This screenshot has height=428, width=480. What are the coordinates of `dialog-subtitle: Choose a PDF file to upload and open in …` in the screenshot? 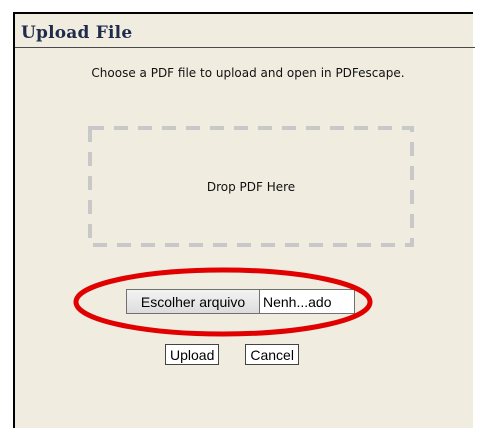 It's located at (248, 73).